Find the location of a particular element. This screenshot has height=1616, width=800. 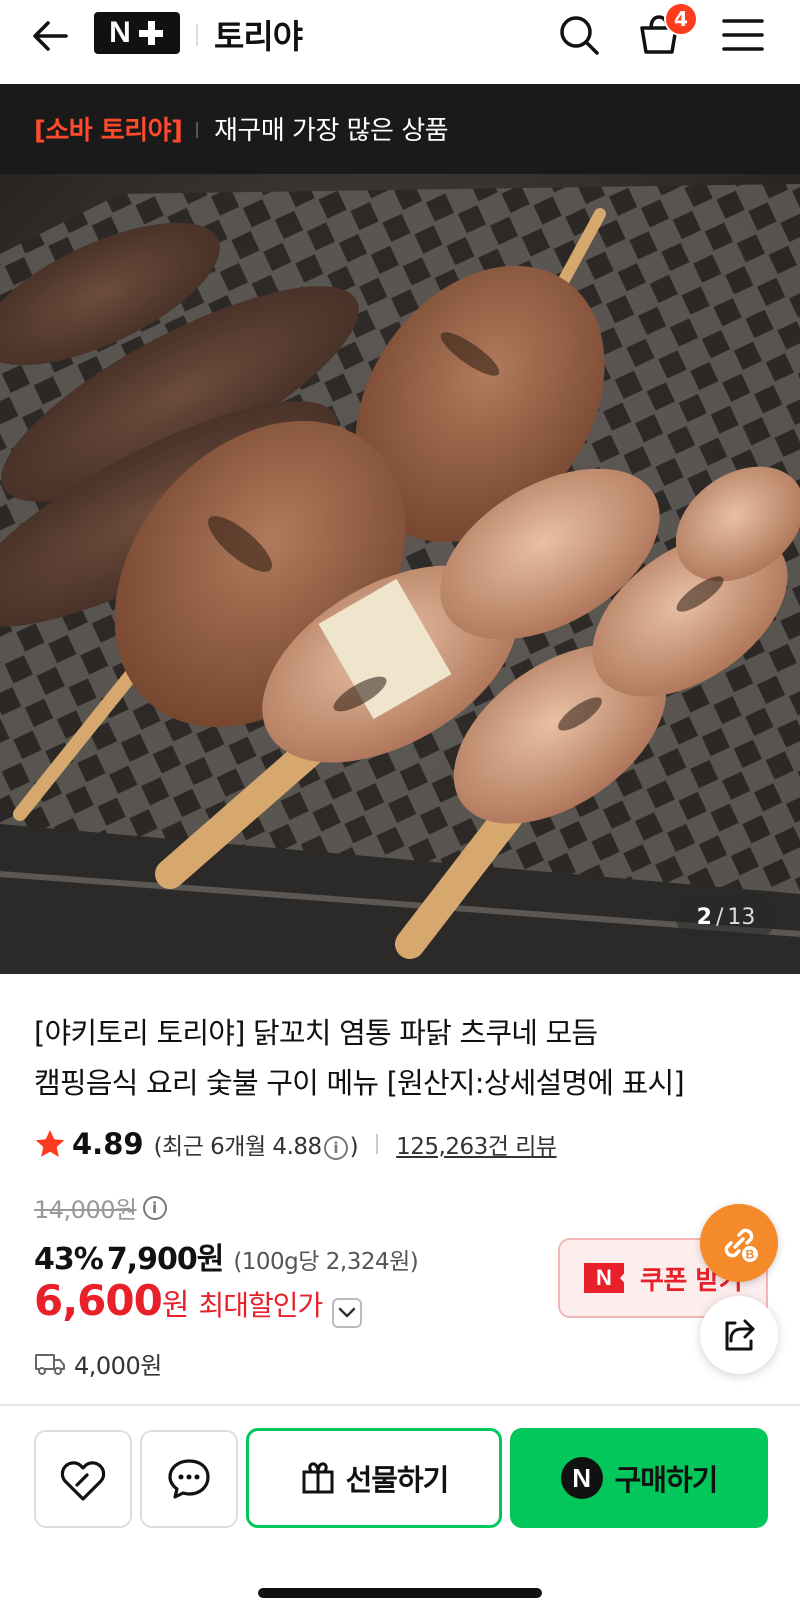

promo-banner: [소바 토리야] 재구매 가장 많은 상품 is located at coordinates (400, 129).